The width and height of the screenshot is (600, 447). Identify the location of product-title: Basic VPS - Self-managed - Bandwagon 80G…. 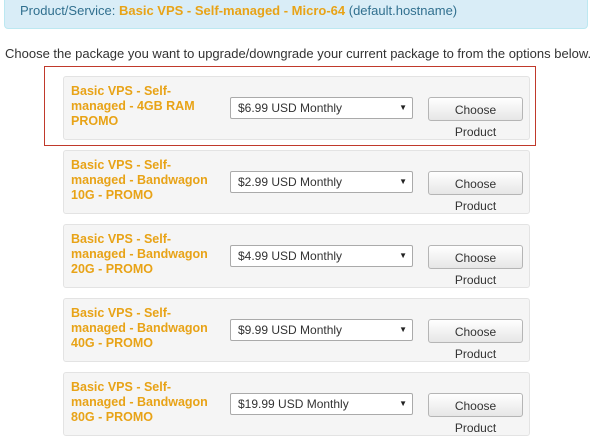
(139, 402).